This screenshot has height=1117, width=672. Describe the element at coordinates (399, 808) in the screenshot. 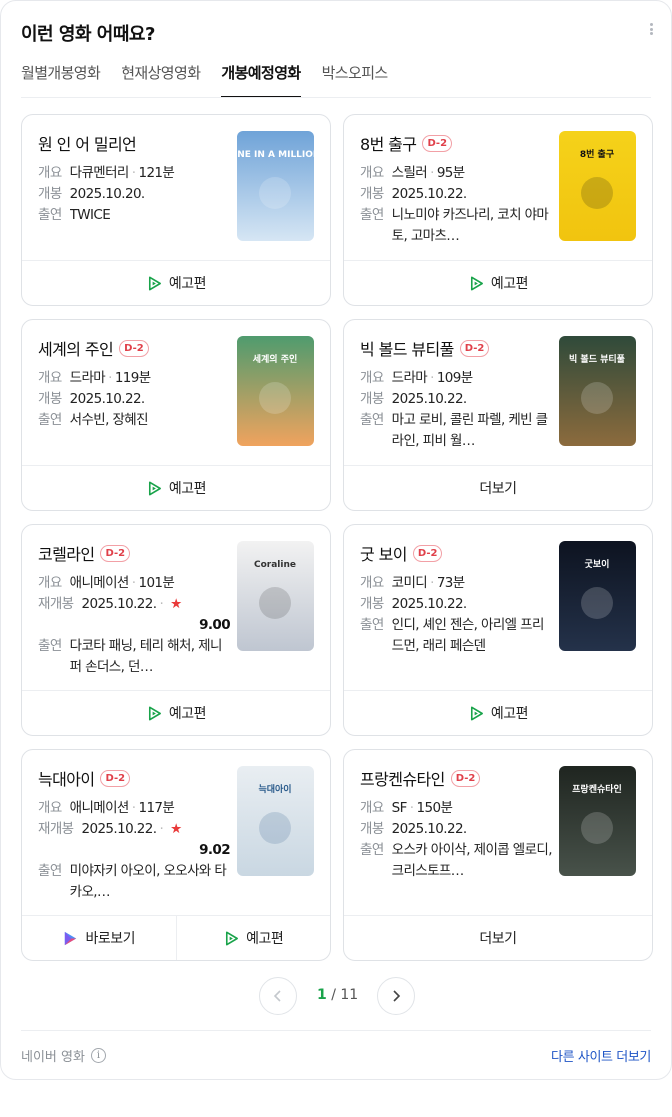

I see `genre-text: SF` at that location.